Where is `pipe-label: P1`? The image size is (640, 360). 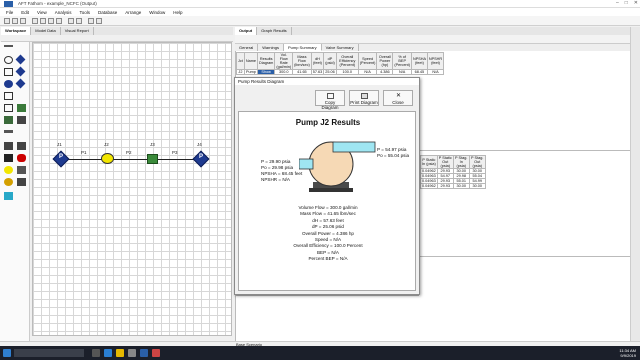 pipe-label: P1 is located at coordinates (84, 152).